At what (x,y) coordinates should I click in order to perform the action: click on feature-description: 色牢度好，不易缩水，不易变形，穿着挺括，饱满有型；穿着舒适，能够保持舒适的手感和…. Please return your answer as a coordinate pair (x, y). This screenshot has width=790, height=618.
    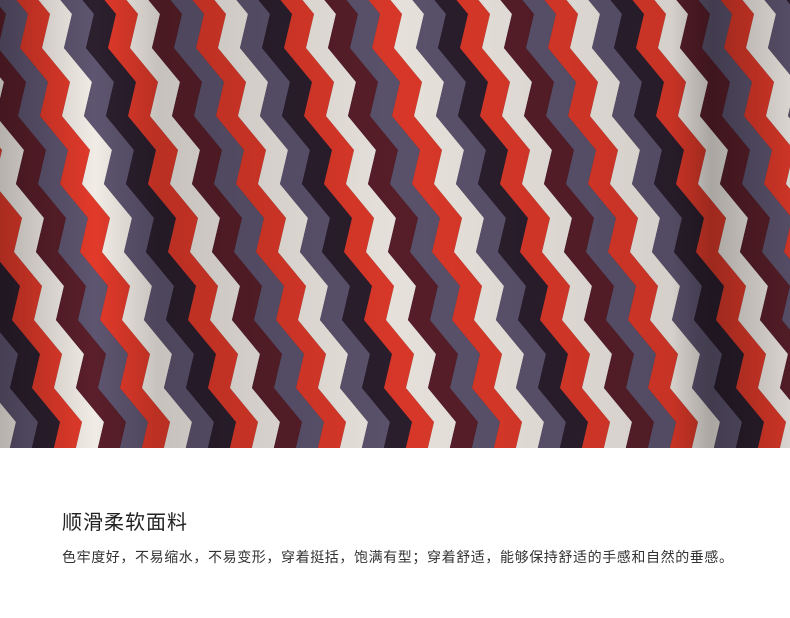
    Looking at the image, I should click on (398, 558).